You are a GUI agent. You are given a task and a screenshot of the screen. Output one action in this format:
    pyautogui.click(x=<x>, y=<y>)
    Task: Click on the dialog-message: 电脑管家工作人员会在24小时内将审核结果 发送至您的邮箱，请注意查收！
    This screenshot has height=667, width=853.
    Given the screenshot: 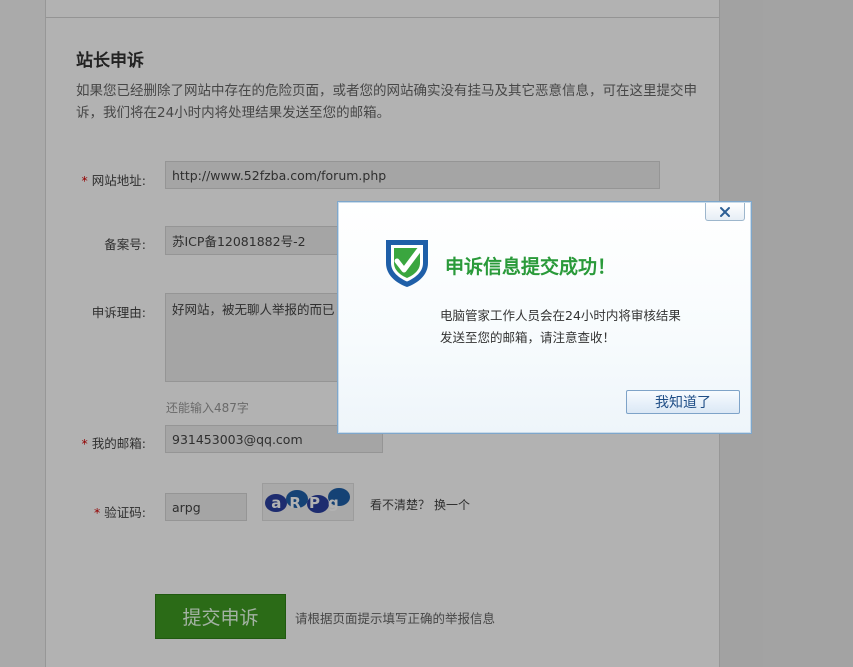 What is the action you would take?
    pyautogui.click(x=580, y=327)
    